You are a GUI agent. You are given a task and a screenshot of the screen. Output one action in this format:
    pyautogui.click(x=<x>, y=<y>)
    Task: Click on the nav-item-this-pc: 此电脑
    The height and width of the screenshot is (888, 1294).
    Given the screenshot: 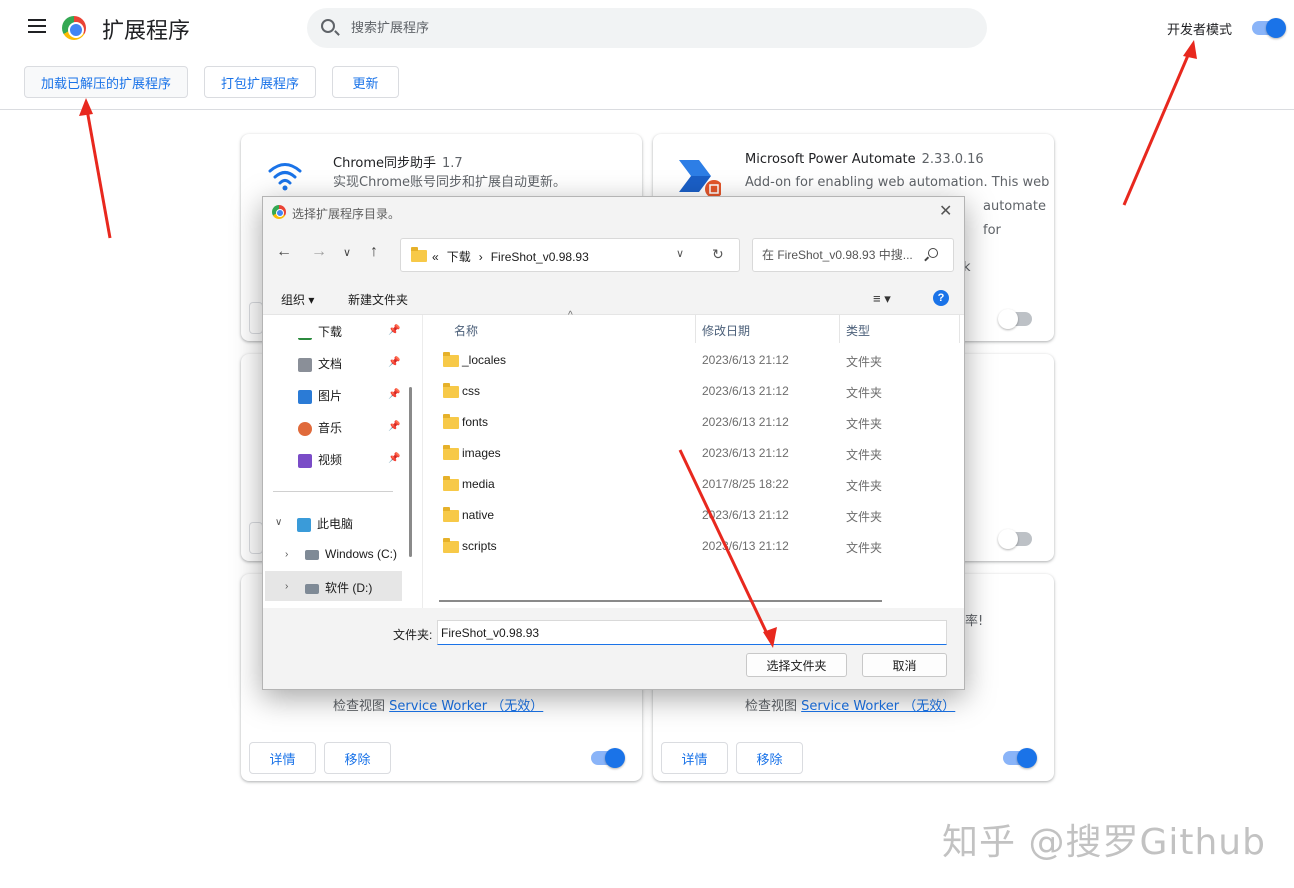 What is the action you would take?
    pyautogui.click(x=325, y=523)
    